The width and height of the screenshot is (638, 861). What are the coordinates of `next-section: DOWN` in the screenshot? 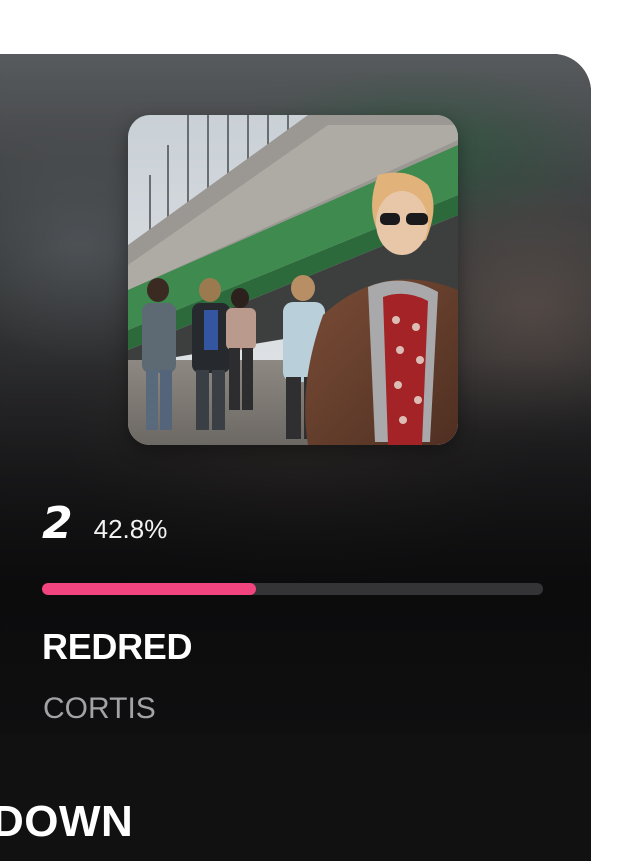 It's located at (295, 797).